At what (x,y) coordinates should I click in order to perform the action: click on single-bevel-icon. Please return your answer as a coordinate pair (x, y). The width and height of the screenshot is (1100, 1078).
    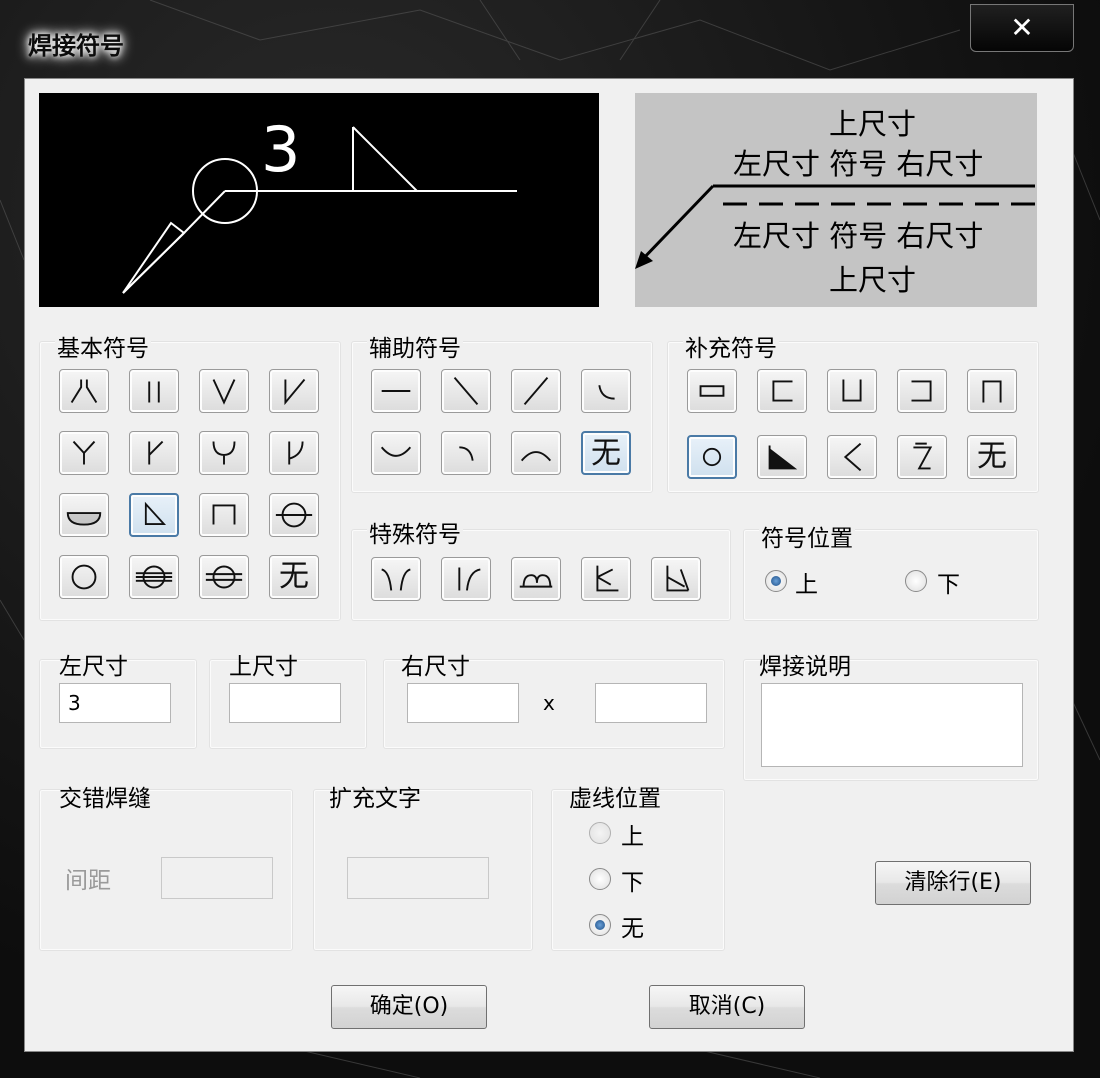
    Looking at the image, I should click on (295, 392).